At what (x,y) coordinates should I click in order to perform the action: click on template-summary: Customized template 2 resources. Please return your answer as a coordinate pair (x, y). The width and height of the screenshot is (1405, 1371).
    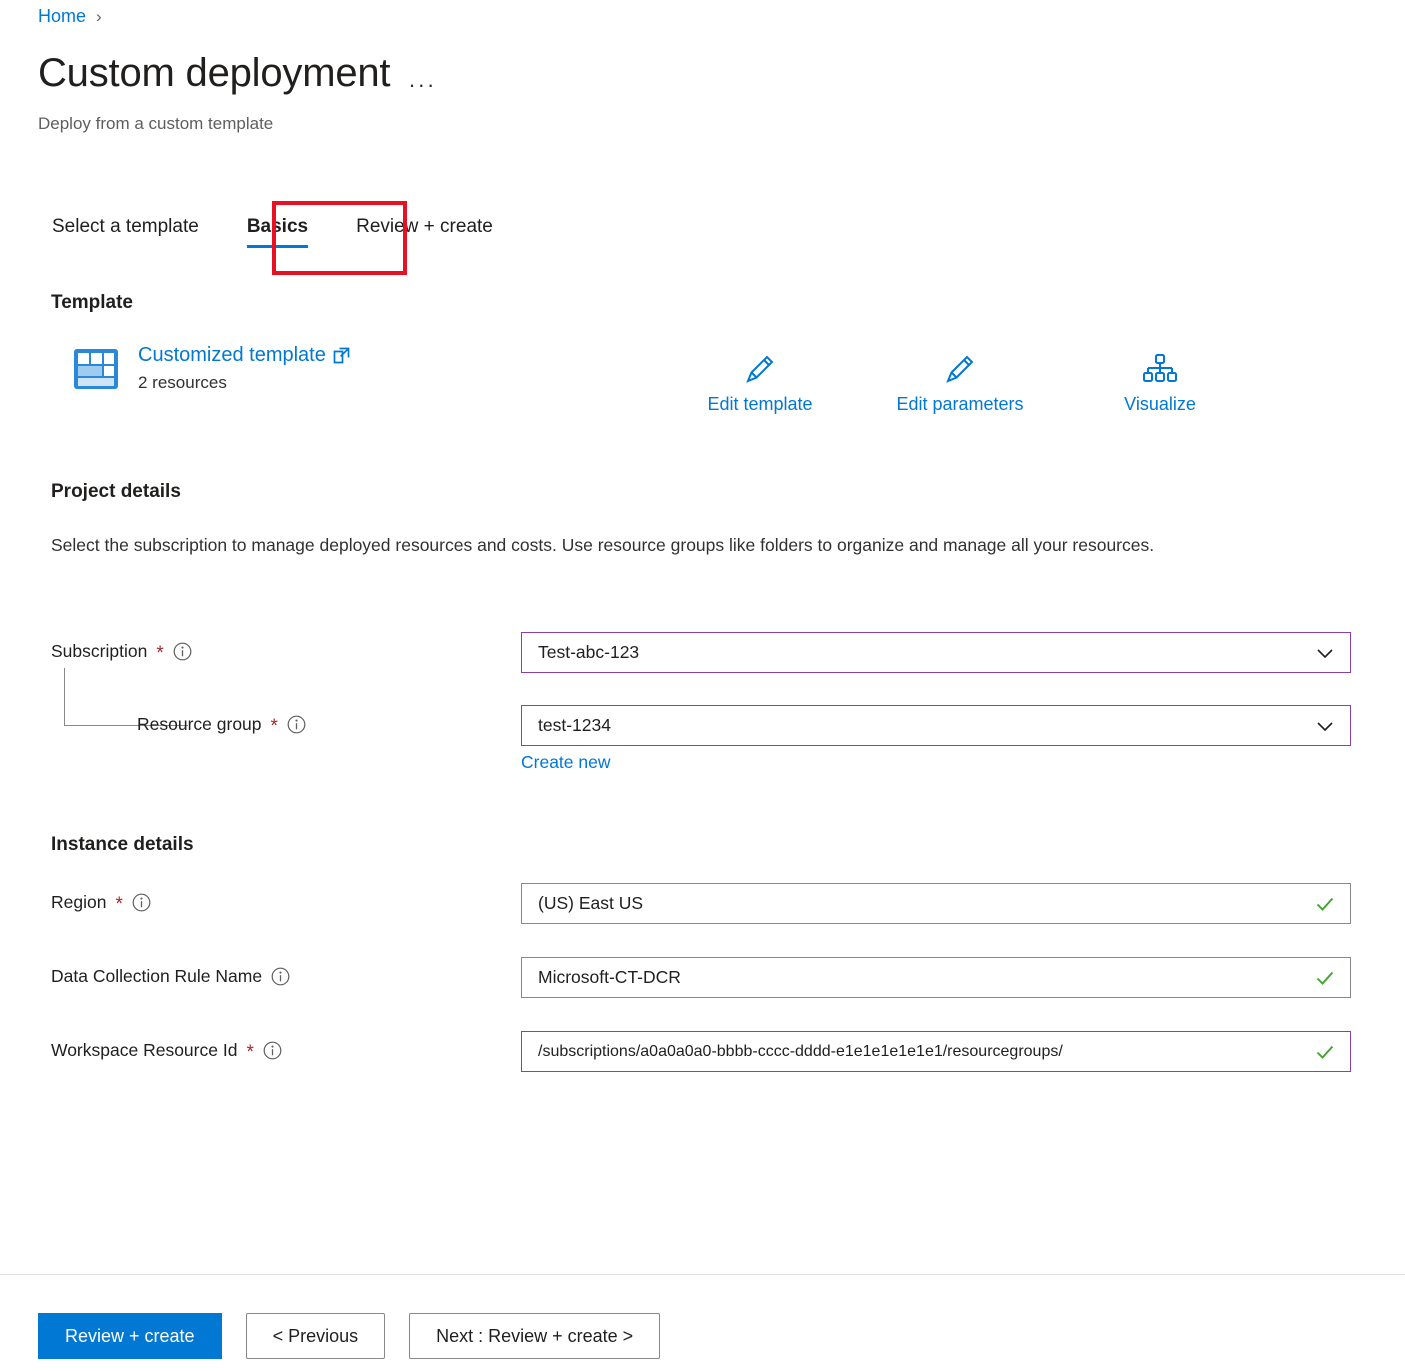
    Looking at the image, I should click on (211, 368).